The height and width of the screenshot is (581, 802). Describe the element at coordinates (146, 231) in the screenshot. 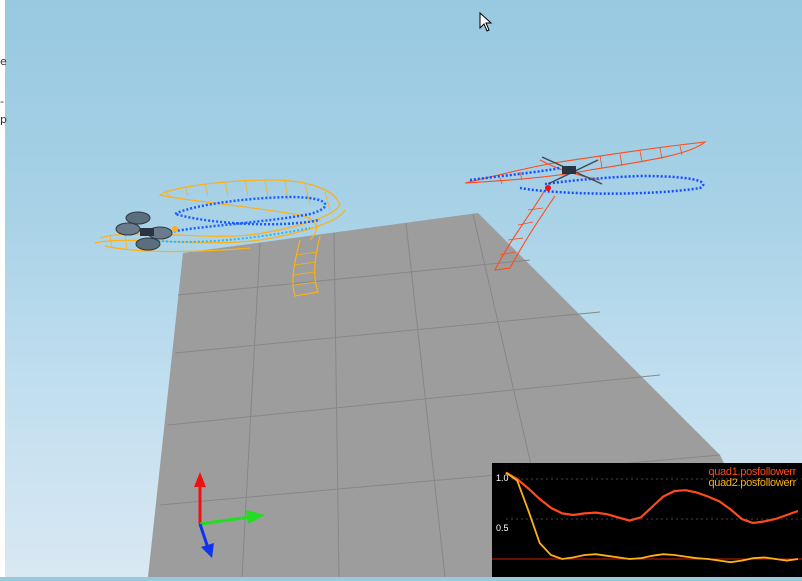

I see `quad2-drone` at that location.